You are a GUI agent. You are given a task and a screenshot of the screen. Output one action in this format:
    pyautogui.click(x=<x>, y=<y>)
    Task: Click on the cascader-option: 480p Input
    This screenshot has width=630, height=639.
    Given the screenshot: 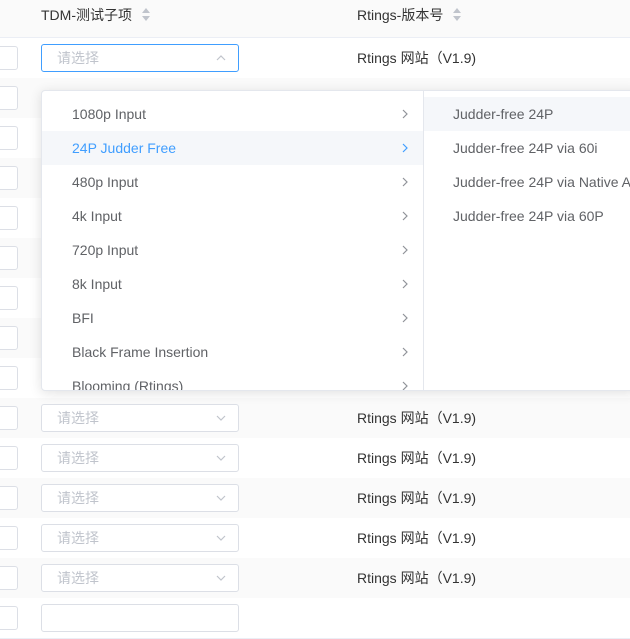 What is the action you would take?
    pyautogui.click(x=232, y=182)
    